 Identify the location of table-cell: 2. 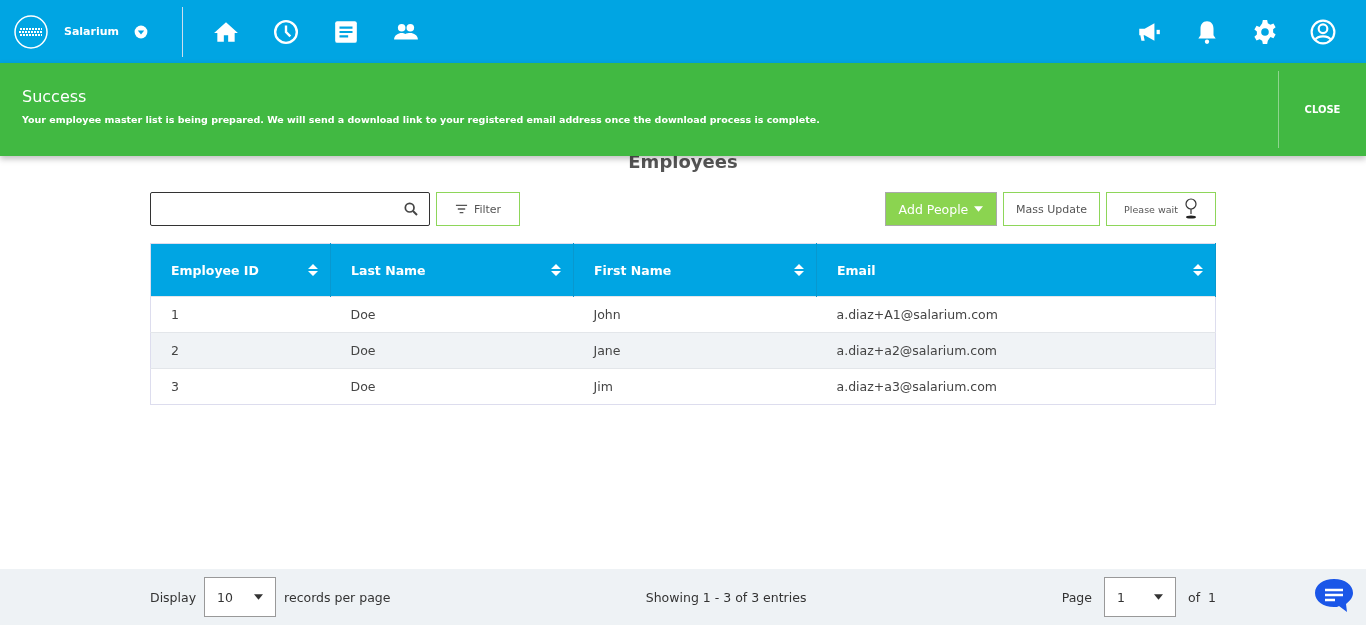
(240, 350).